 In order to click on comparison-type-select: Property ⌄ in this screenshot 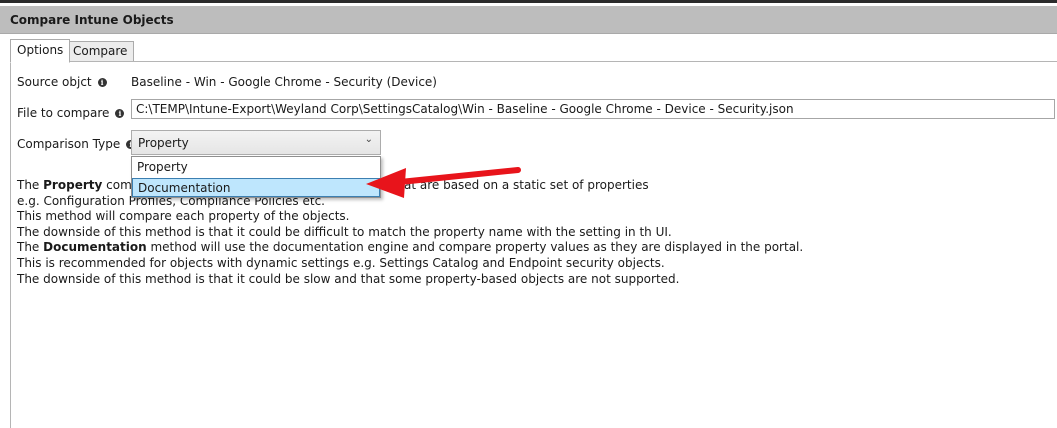, I will do `click(256, 142)`.